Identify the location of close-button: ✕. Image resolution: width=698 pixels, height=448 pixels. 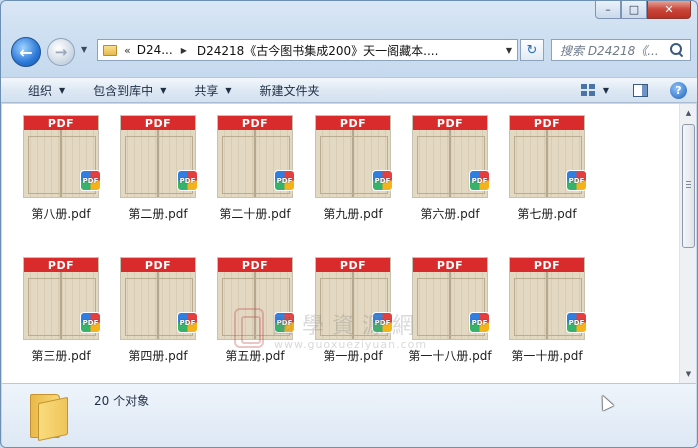
(669, 10).